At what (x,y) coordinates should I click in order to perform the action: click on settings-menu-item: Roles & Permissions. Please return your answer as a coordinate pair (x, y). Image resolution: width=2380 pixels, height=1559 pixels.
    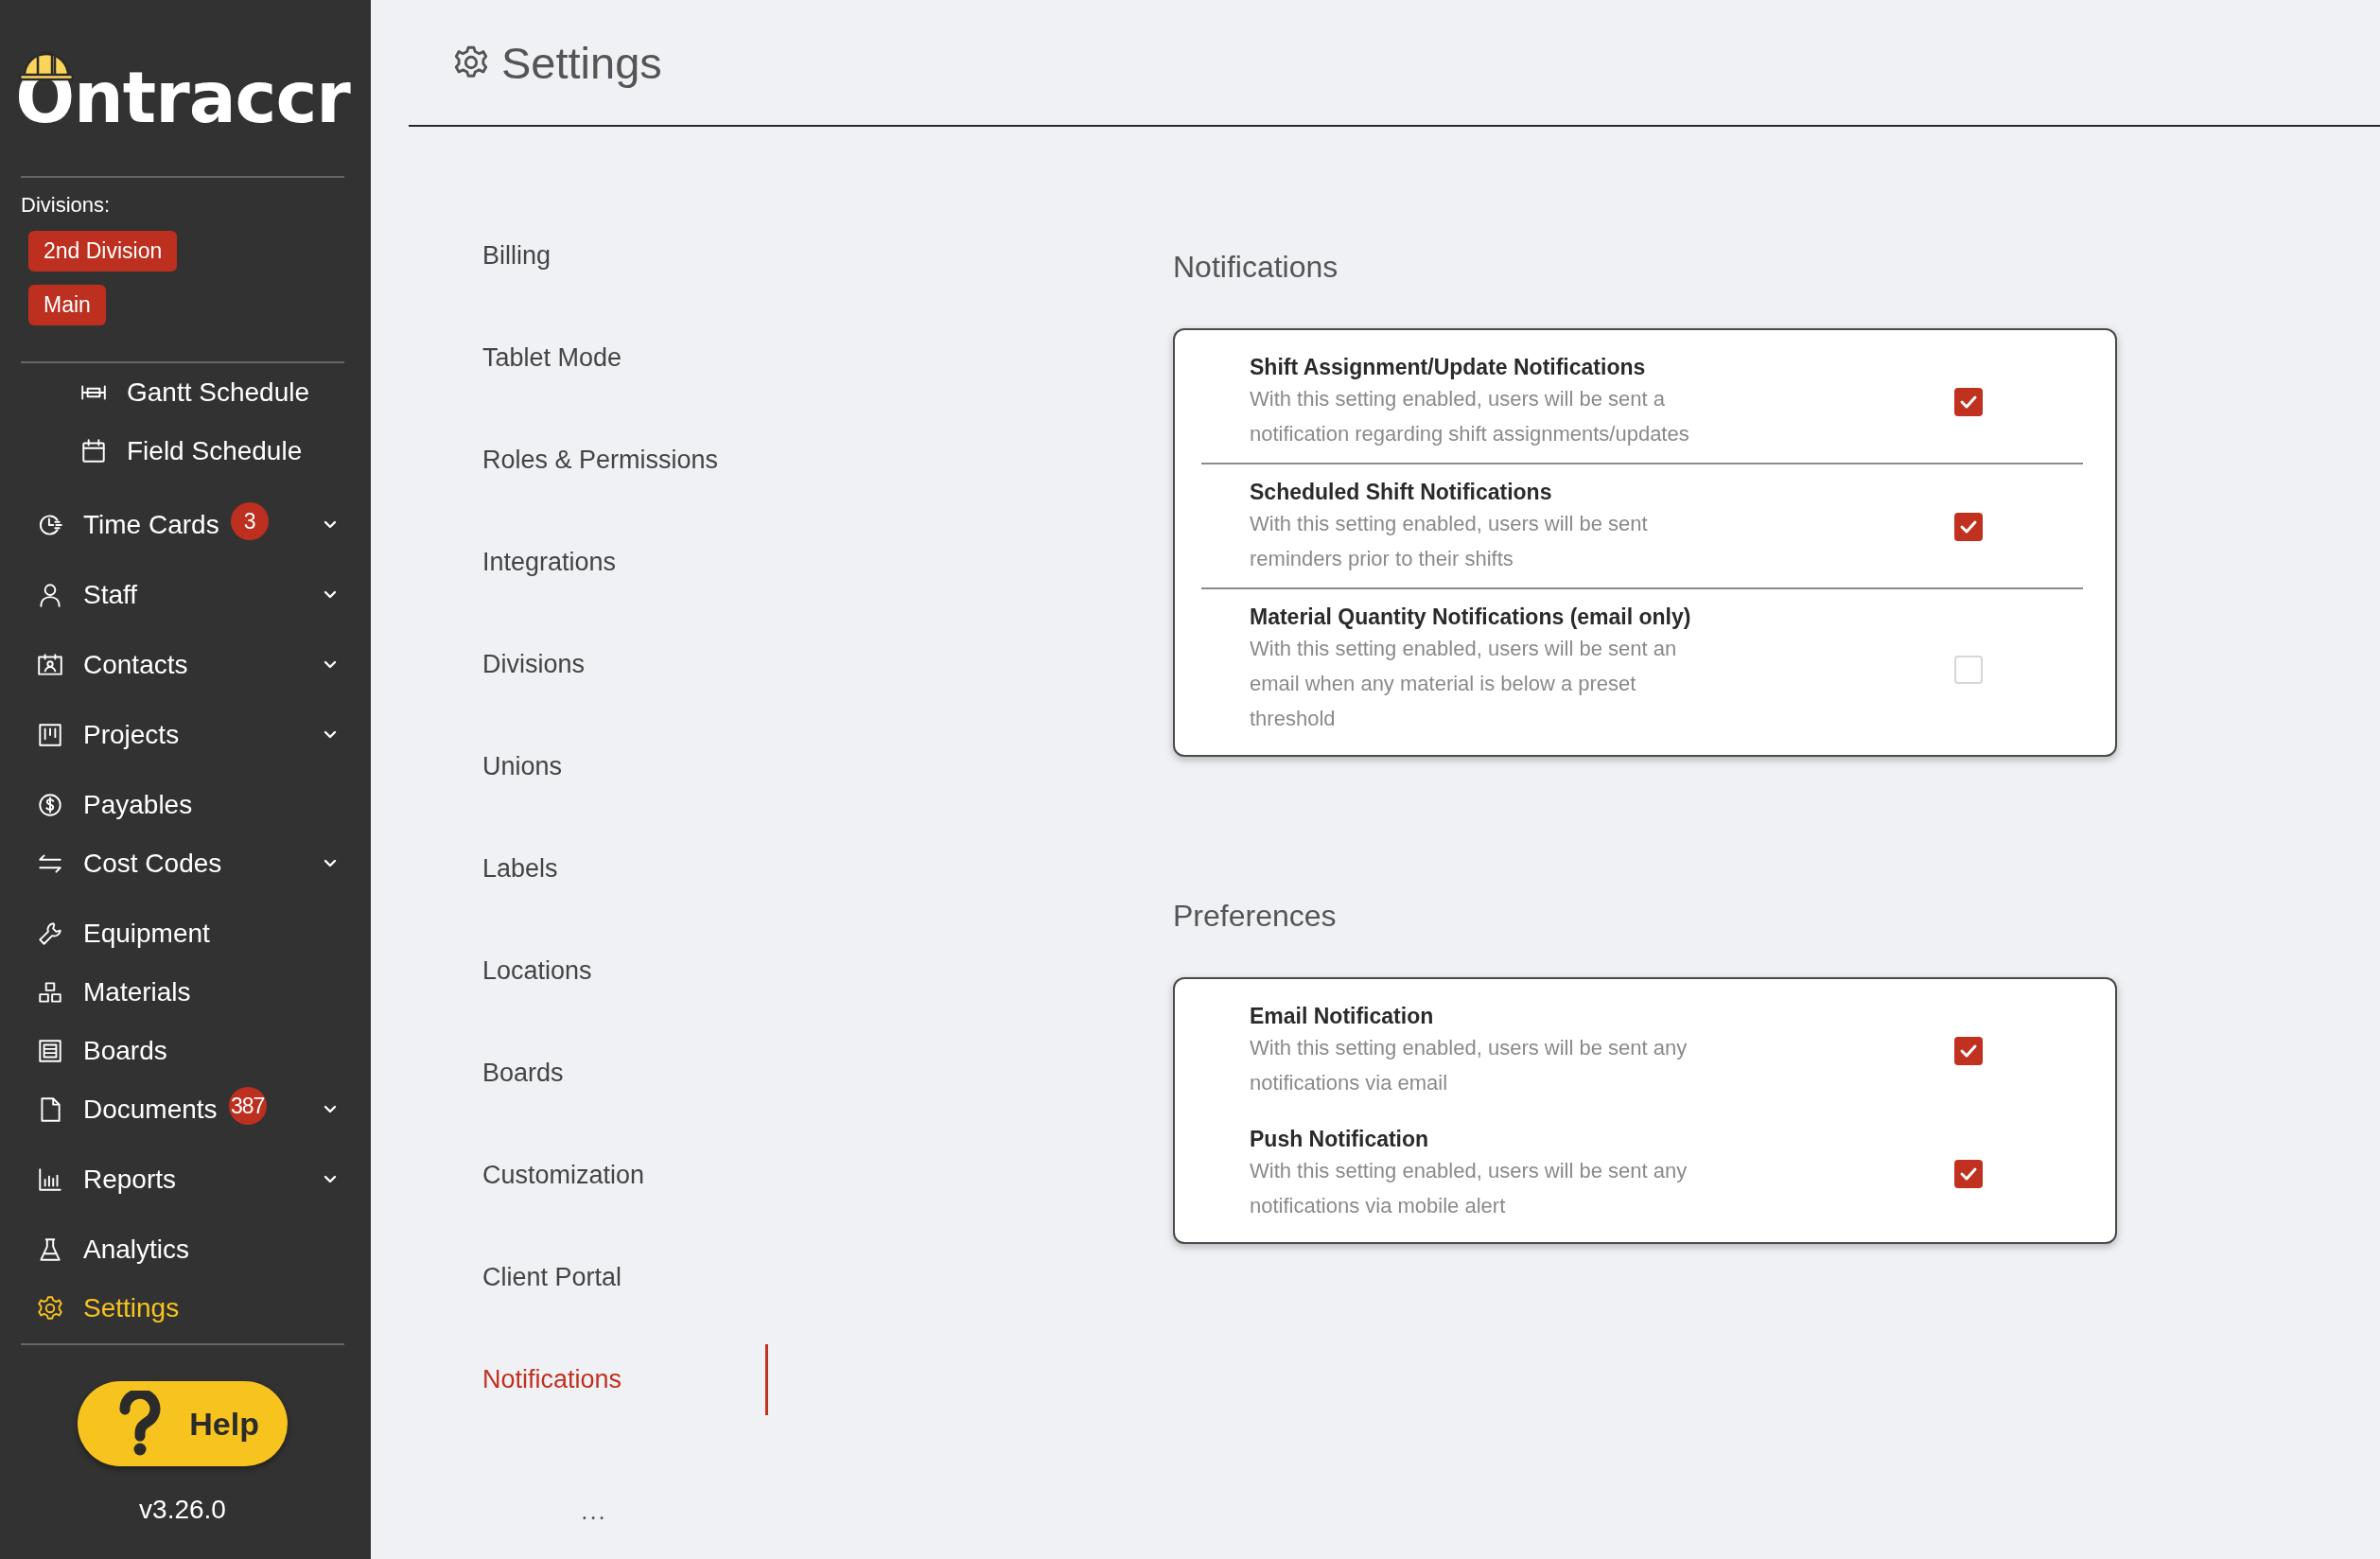
    Looking at the image, I should click on (602, 460).